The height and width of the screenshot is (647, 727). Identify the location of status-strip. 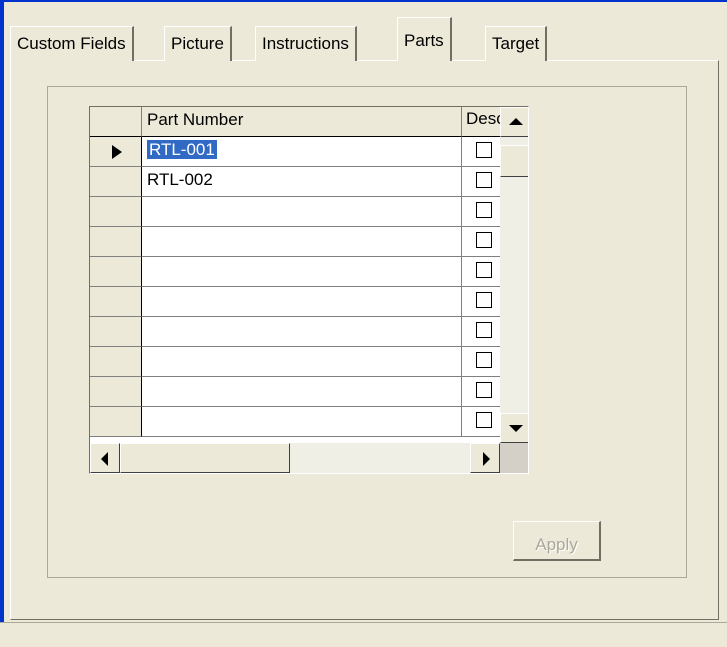
(363, 634).